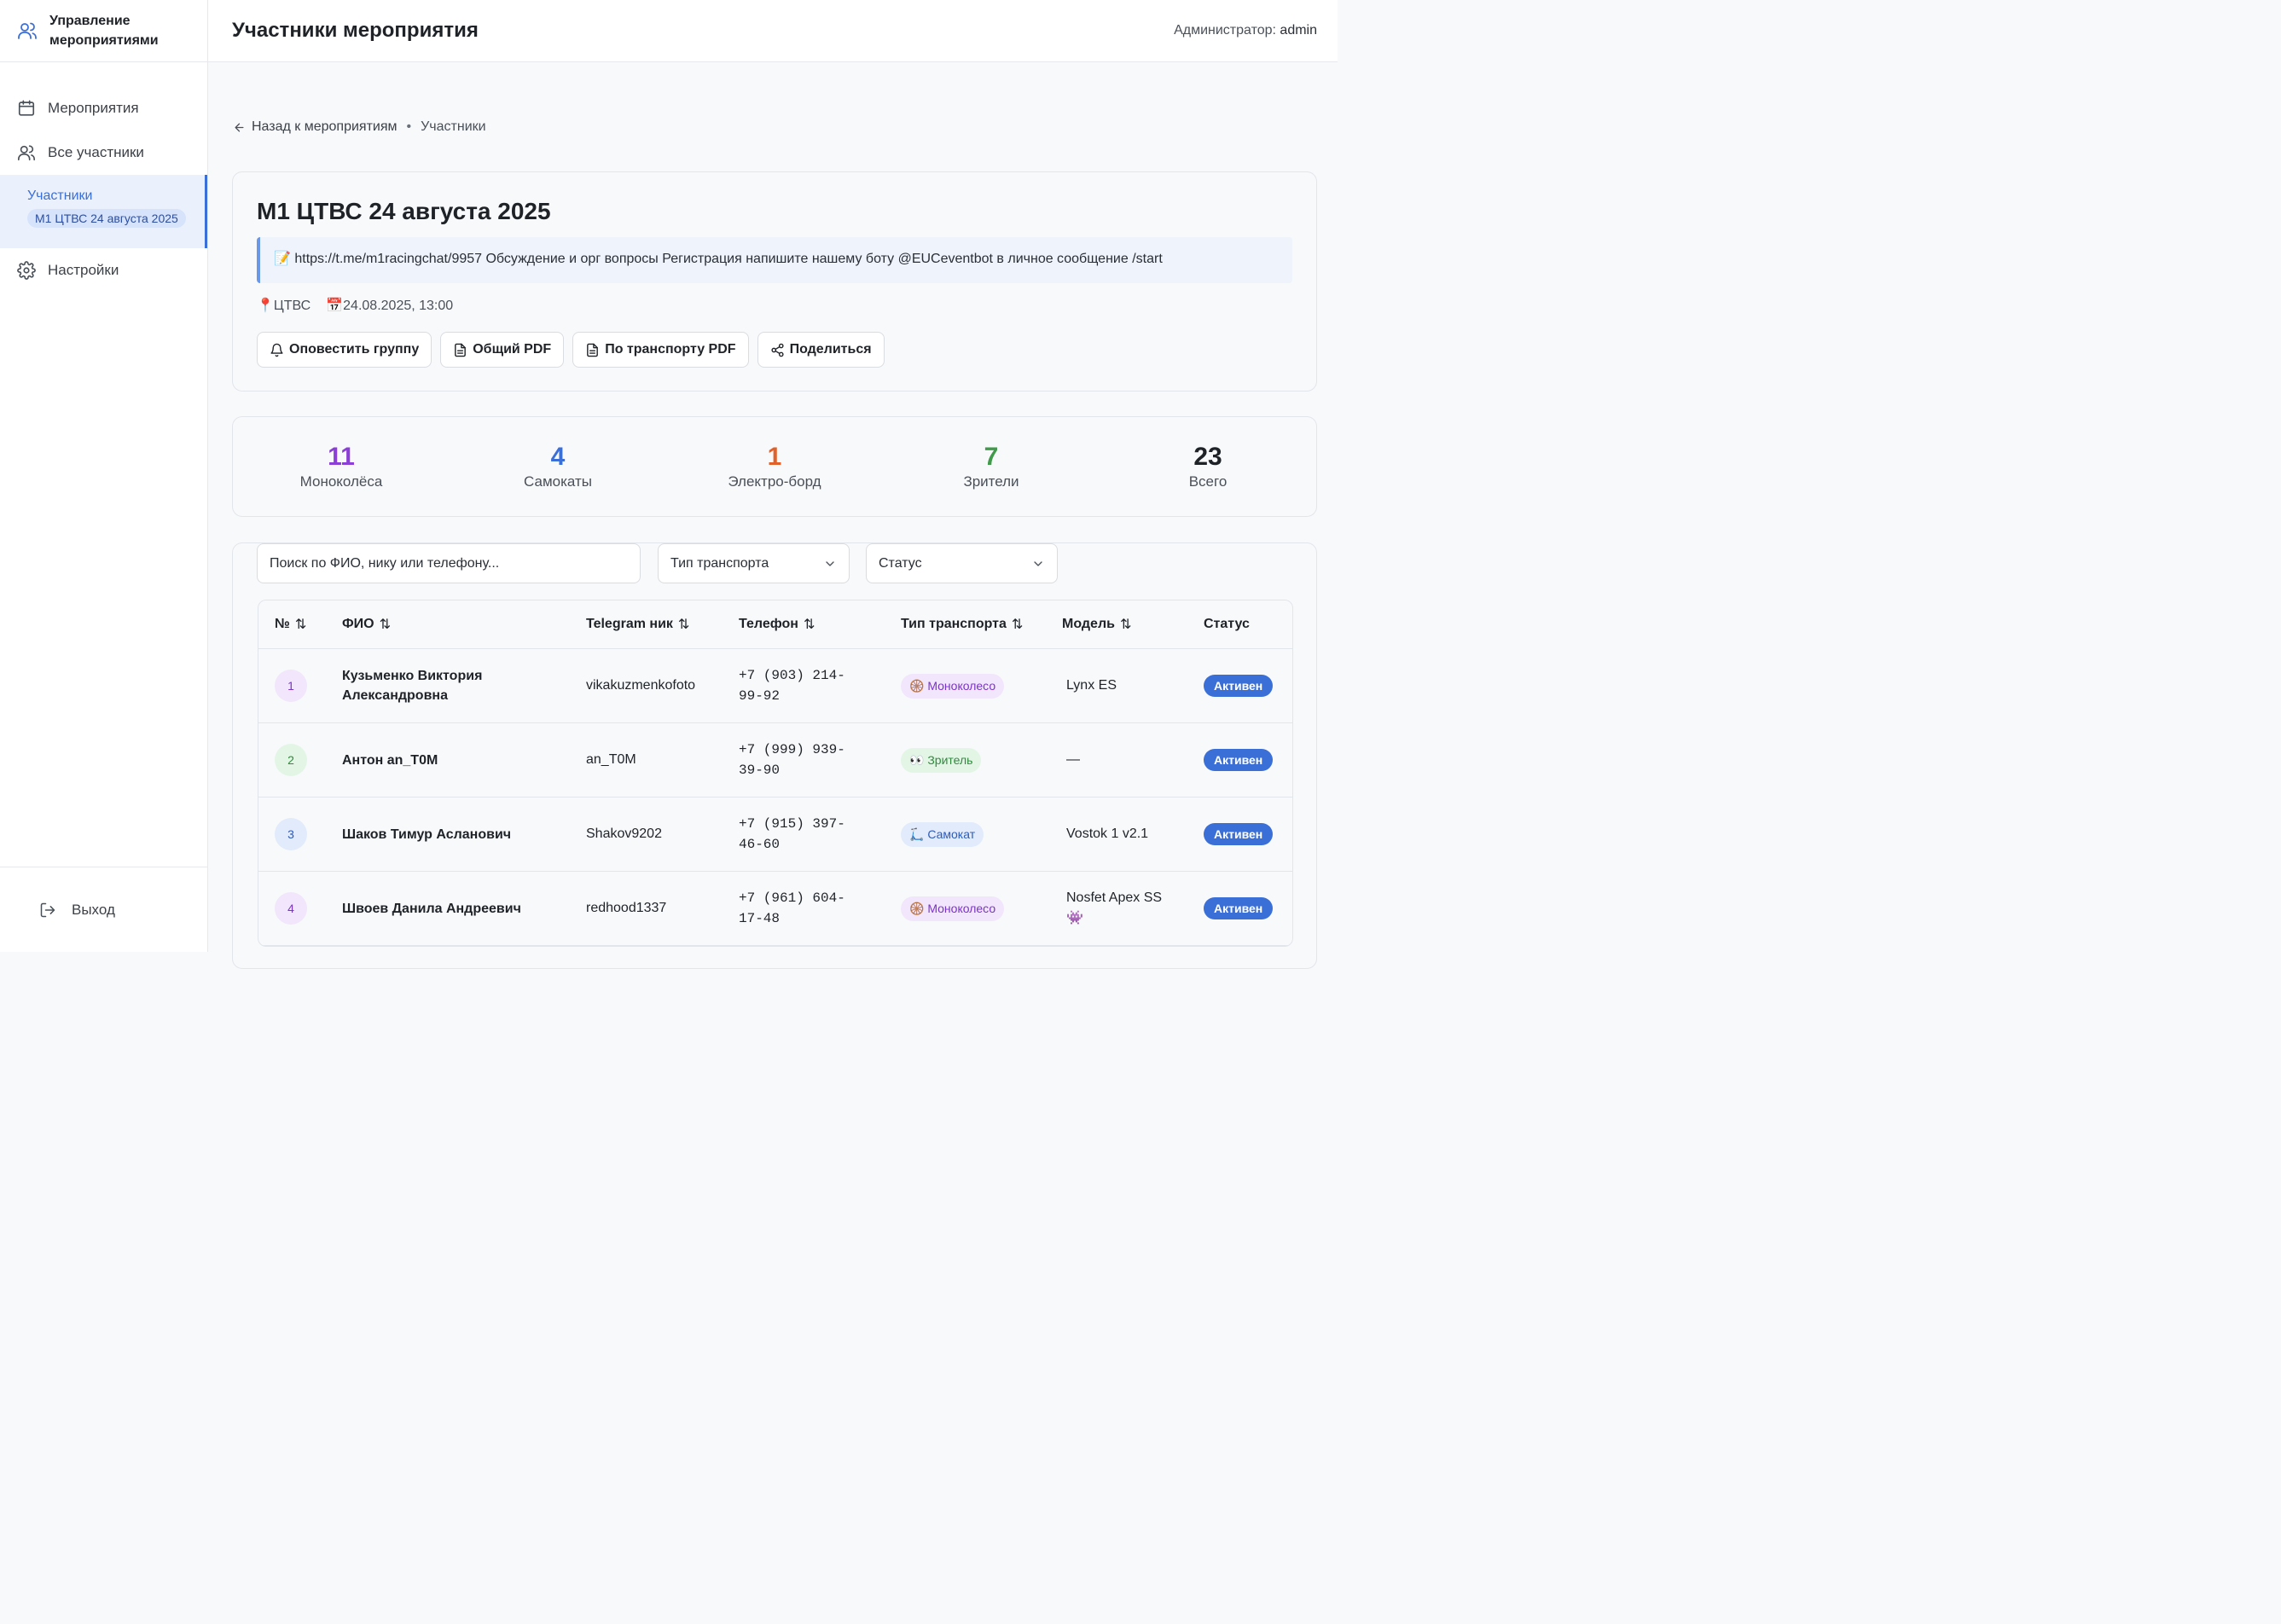  What do you see at coordinates (901, 563) in the screenshot?
I see `status-value: Статус` at bounding box center [901, 563].